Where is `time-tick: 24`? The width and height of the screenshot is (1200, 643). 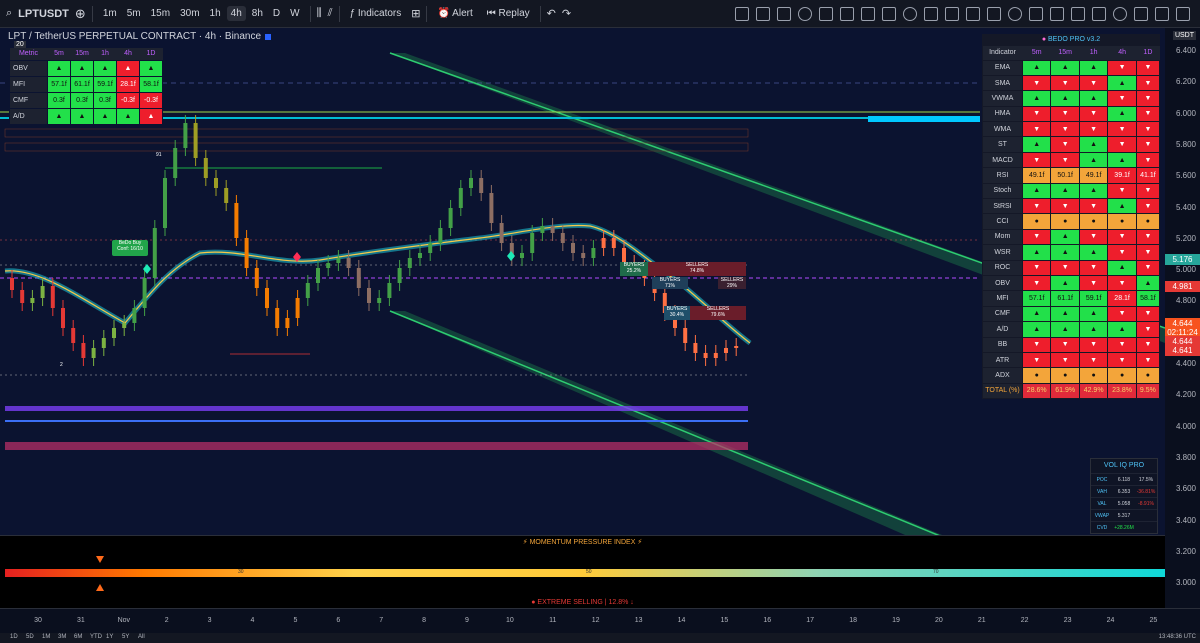
time-tick: 24 is located at coordinates (1110, 620).